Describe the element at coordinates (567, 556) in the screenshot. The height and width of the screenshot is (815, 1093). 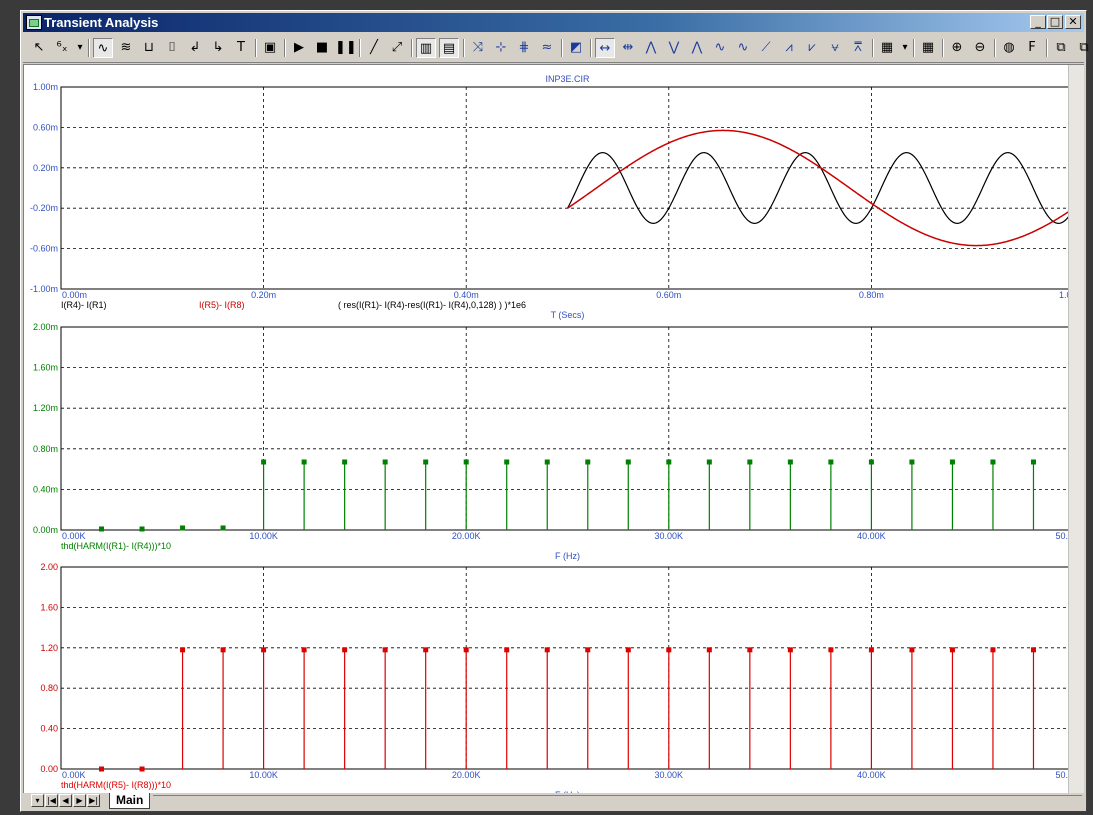
I see `x-axis-label: F (Hz)` at that location.